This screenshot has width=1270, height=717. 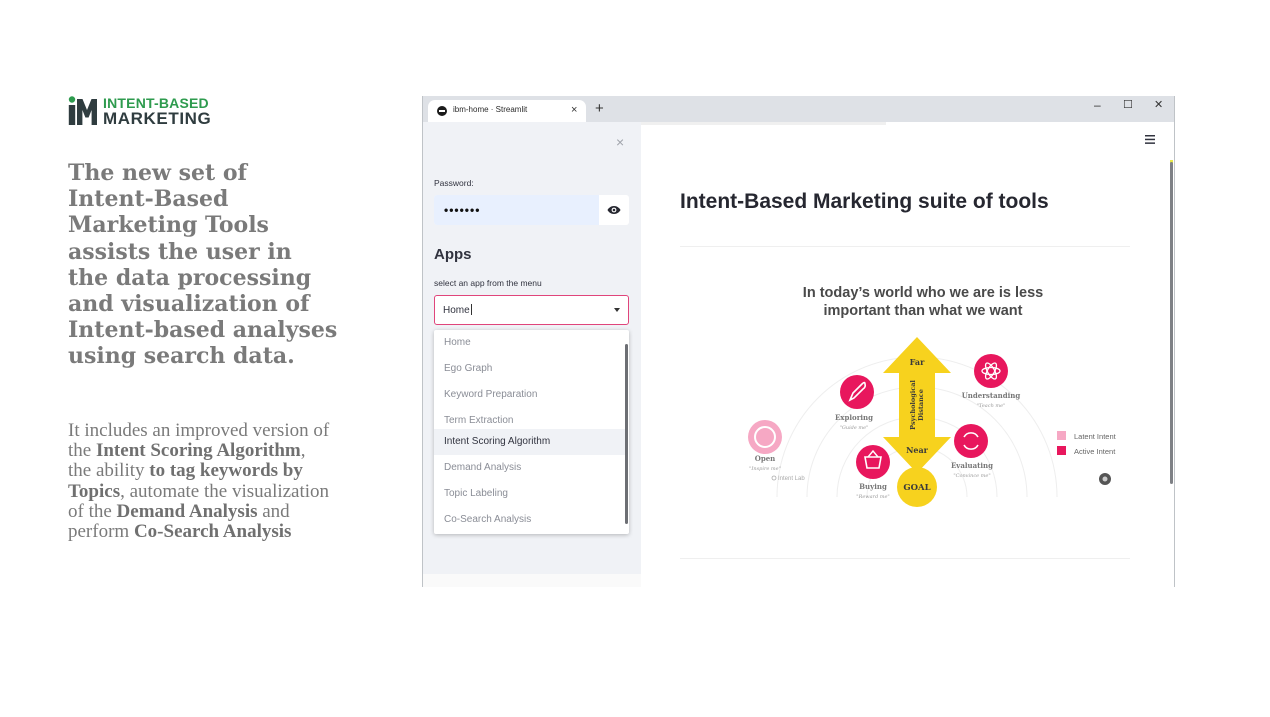 I want to click on stage-understanding-label: Understanding, so click(x=991, y=395).